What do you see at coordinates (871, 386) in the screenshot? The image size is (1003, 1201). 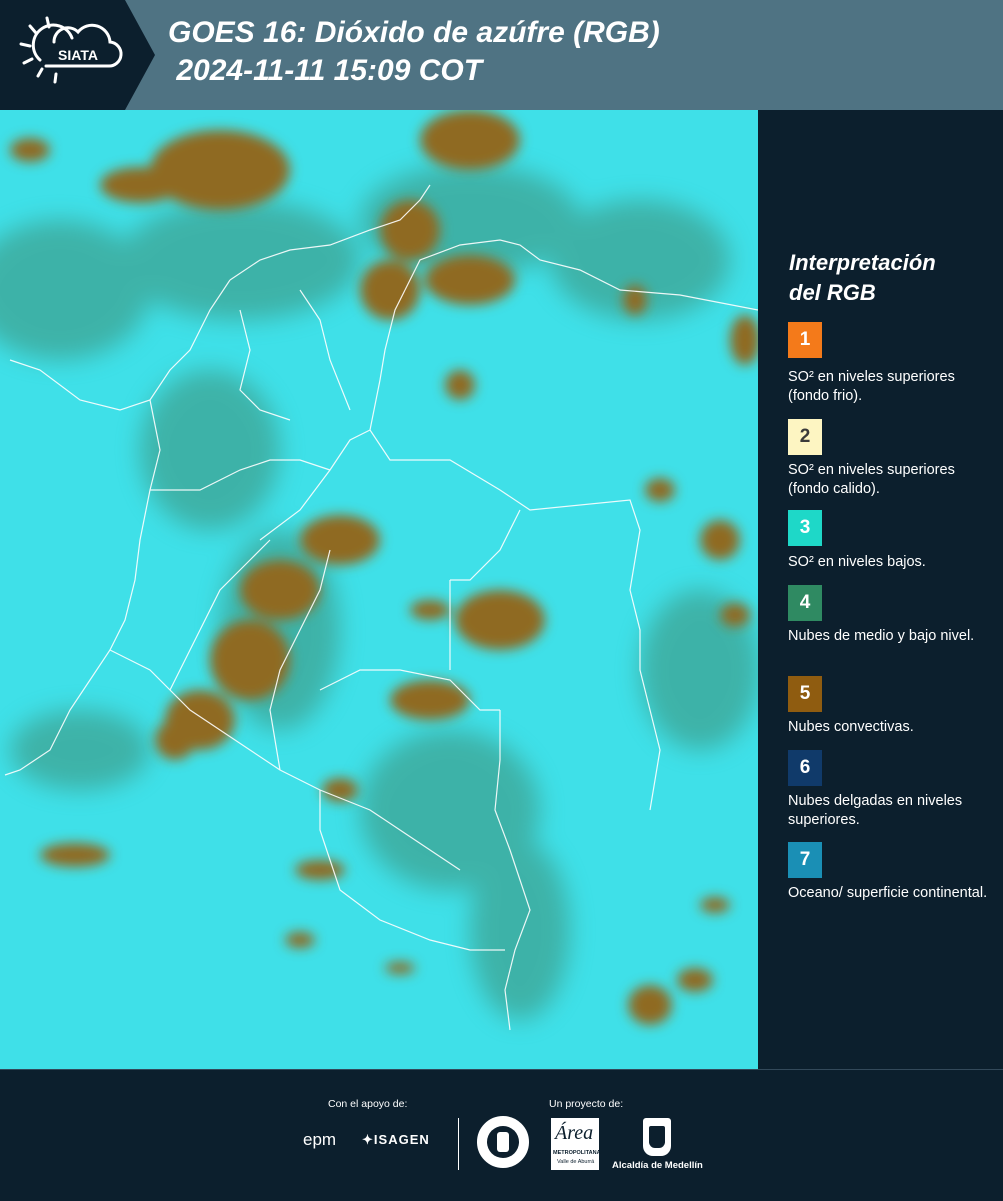 I see `legend-description-1: SO² en niveles superiores (fondo frio).` at bounding box center [871, 386].